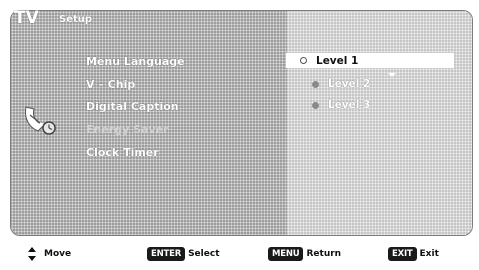 This screenshot has height=270, width=479. I want to click on option-level-3: Level 3, so click(341, 105).